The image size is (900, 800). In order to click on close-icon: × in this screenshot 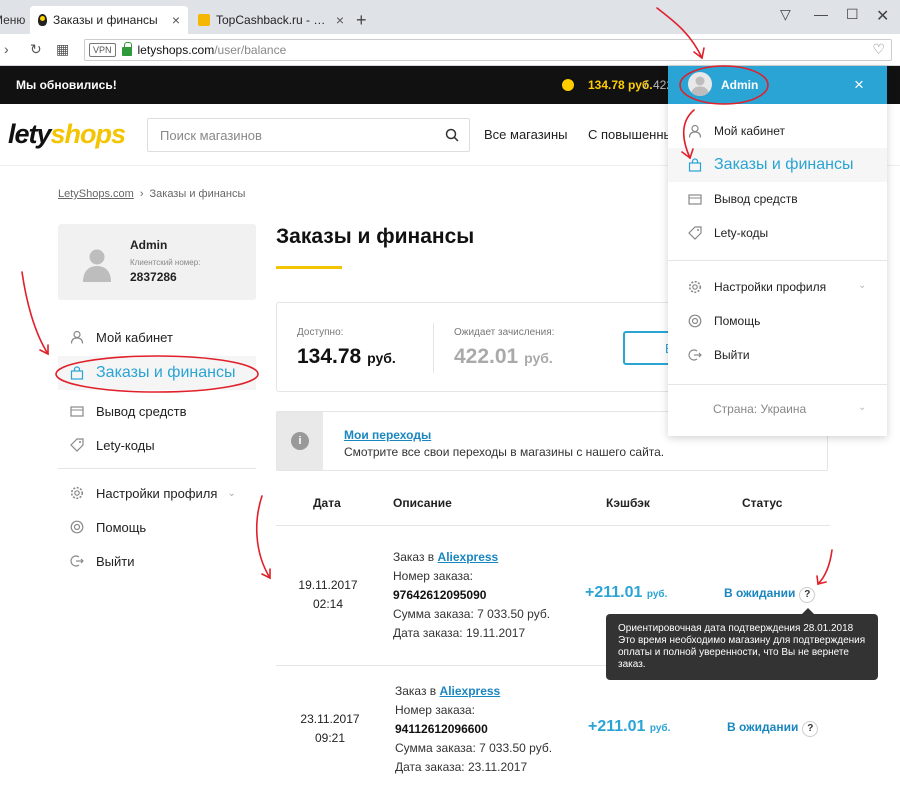, I will do `click(859, 85)`.